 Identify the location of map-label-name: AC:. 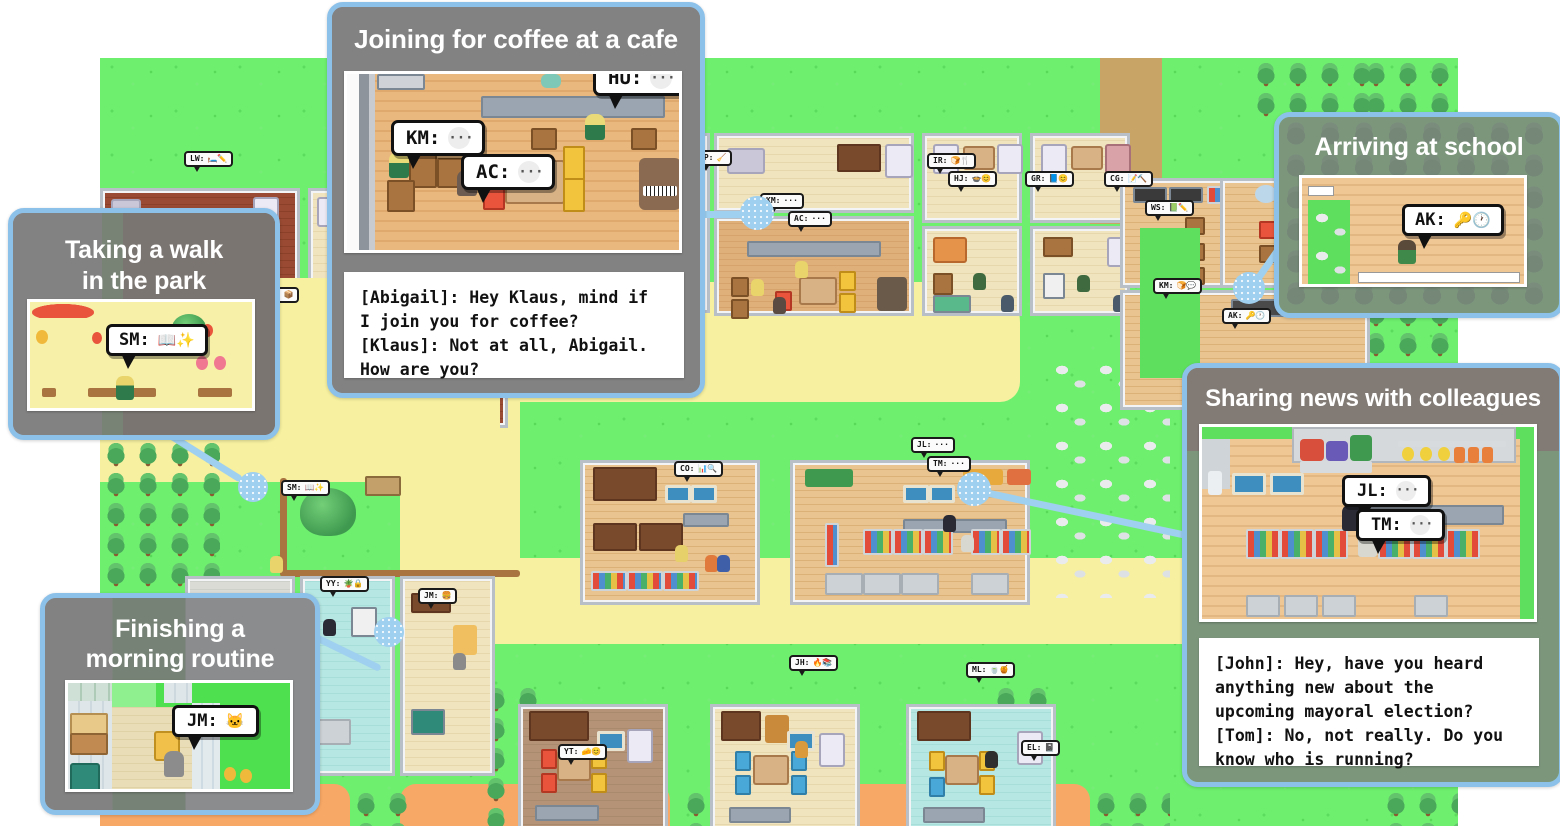
(801, 218).